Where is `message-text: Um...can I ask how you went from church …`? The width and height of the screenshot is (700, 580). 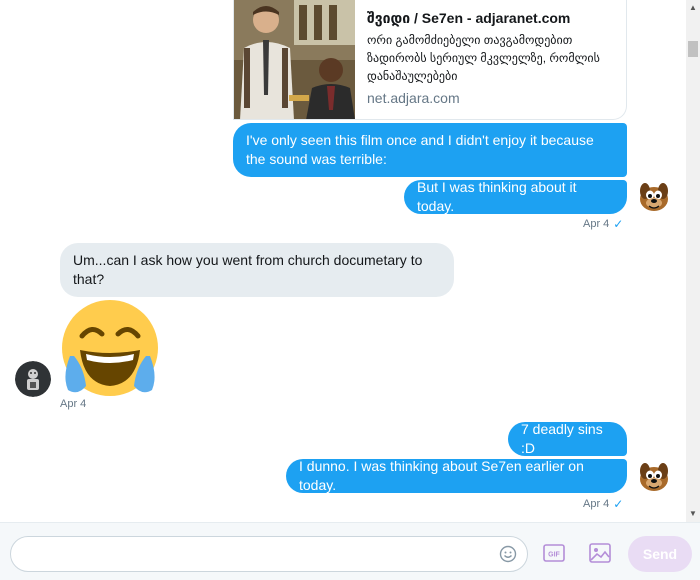
message-text: Um...can I ask how you went from church … is located at coordinates (248, 269).